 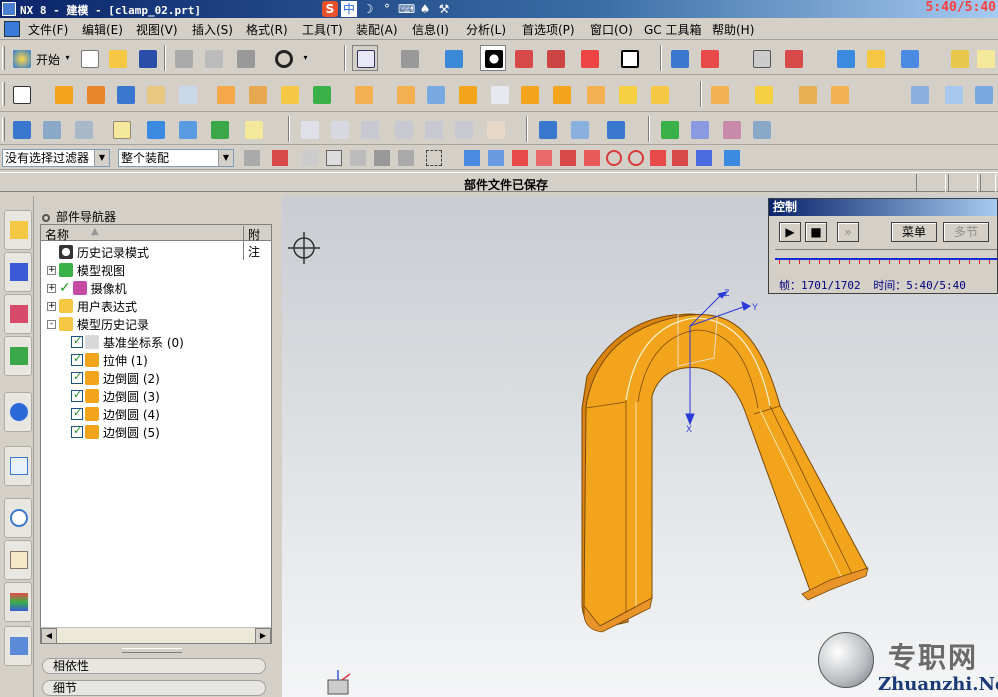 What do you see at coordinates (187, 94) in the screenshot?
I see `pocket-button` at bounding box center [187, 94].